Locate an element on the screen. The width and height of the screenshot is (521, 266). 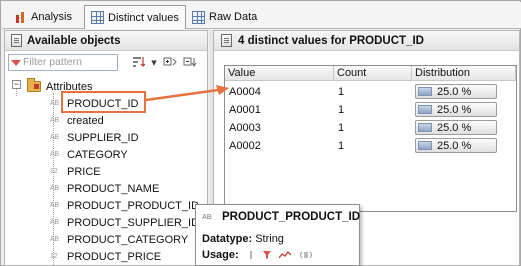
filter-toolbar: Filter pattern ▾ is located at coordinates (106, 62).